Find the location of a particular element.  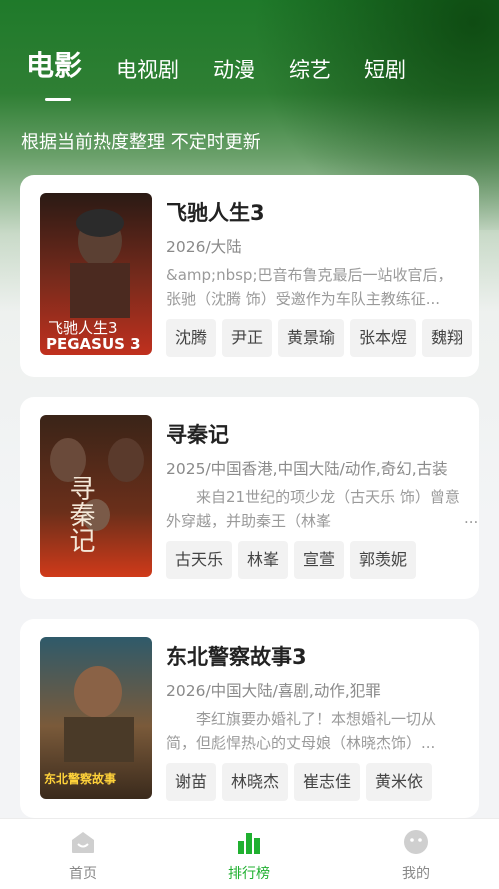

movie-description-text: 来自21世纪的项少龙（古天乐 饰）曾意外穿越，并助秦王（林峯 is located at coordinates (313, 509).